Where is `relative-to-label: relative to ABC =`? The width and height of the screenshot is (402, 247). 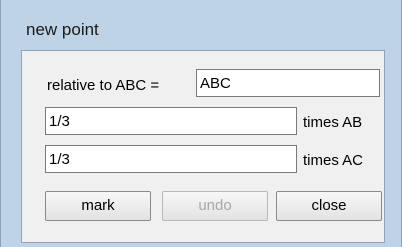
relative-to-label: relative to ABC = is located at coordinates (103, 85).